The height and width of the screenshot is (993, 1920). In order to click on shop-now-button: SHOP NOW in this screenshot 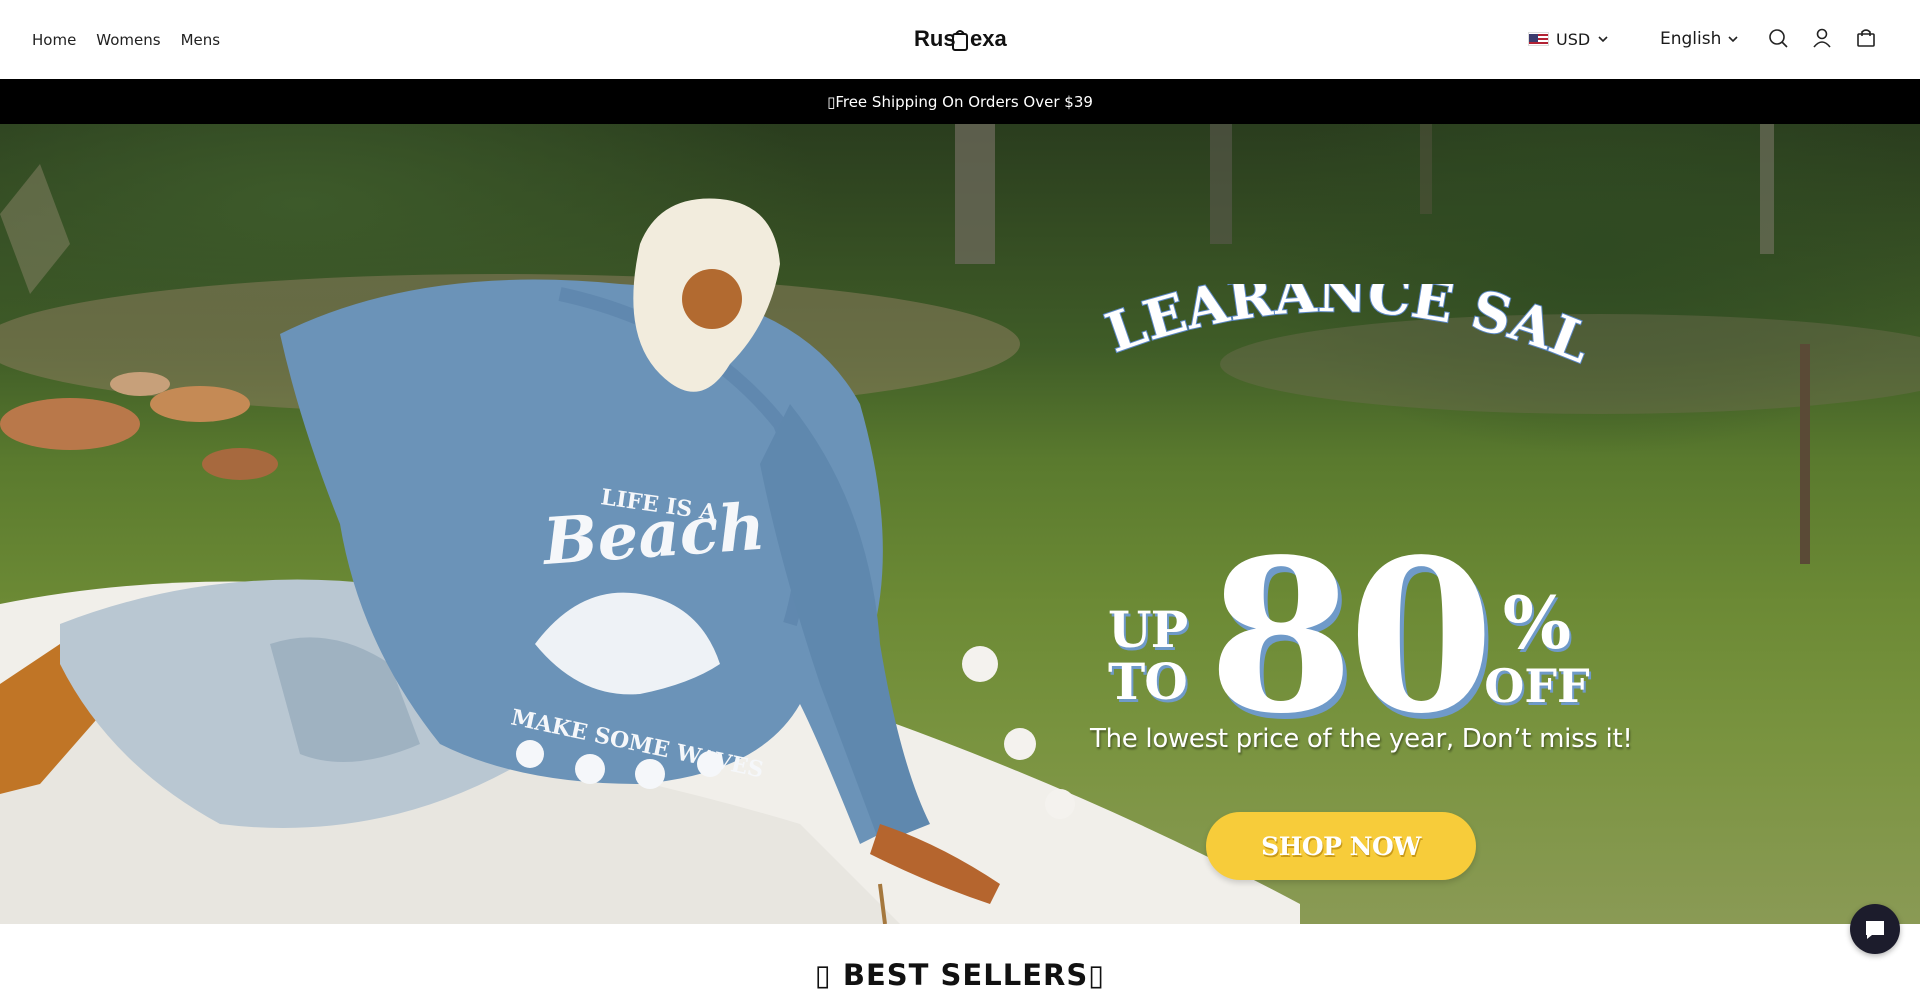, I will do `click(1341, 846)`.